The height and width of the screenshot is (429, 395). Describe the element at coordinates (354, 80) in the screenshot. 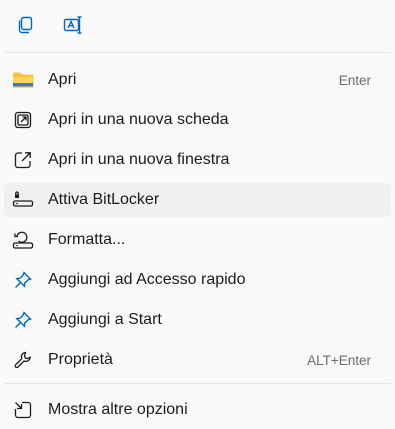

I see `menu-item-shortcut: Enter` at that location.